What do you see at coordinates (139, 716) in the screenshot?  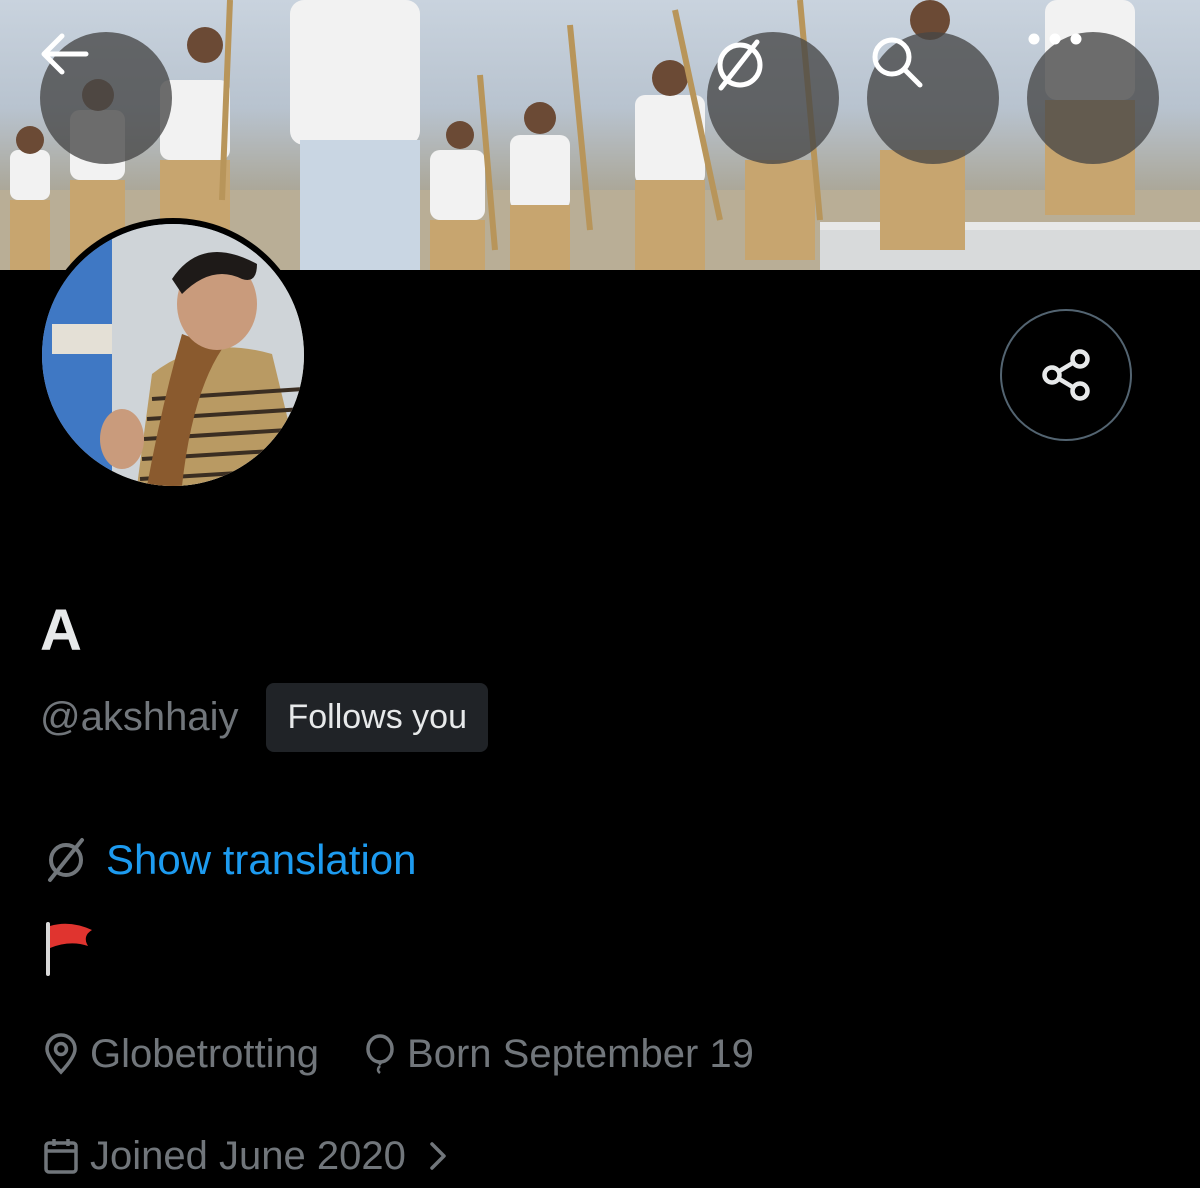 I see `user-handle: @akshhaiy` at bounding box center [139, 716].